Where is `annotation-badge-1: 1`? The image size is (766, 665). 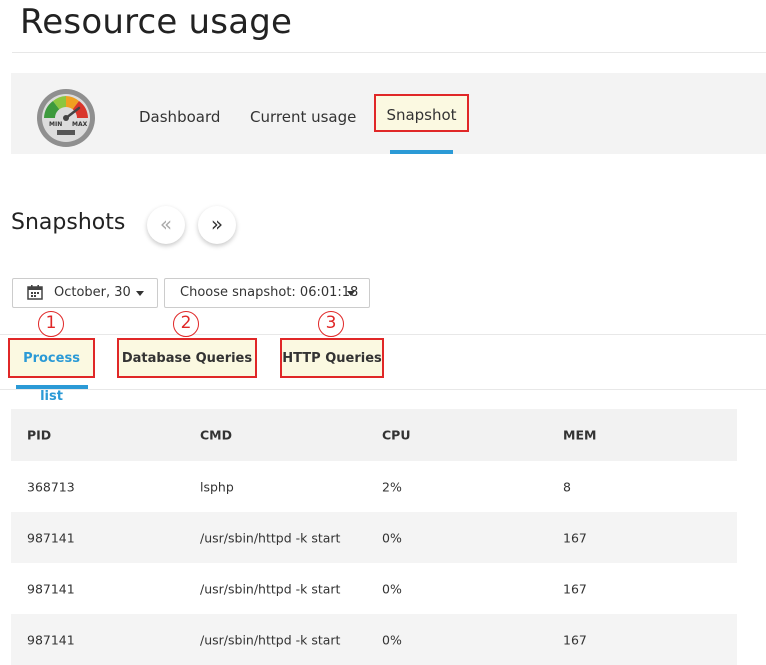
annotation-badge-1: 1 is located at coordinates (51, 324).